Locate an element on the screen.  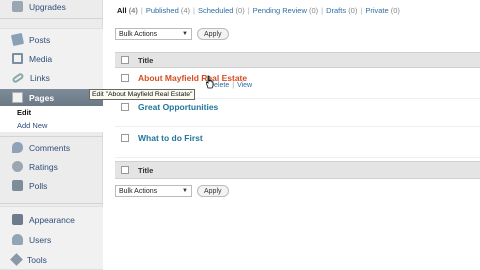
media-icon is located at coordinates (17, 58).